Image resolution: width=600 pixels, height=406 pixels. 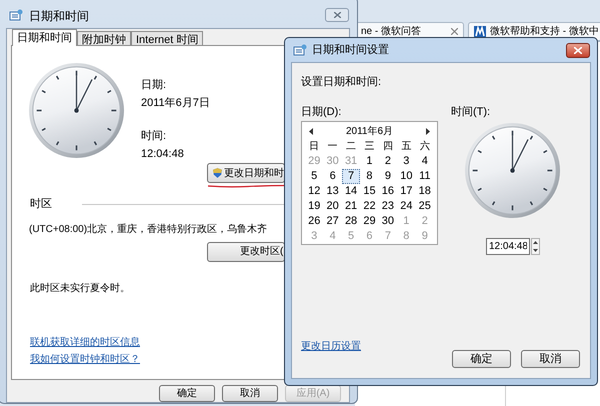 I want to click on calendar-day: 11, so click(x=425, y=176).